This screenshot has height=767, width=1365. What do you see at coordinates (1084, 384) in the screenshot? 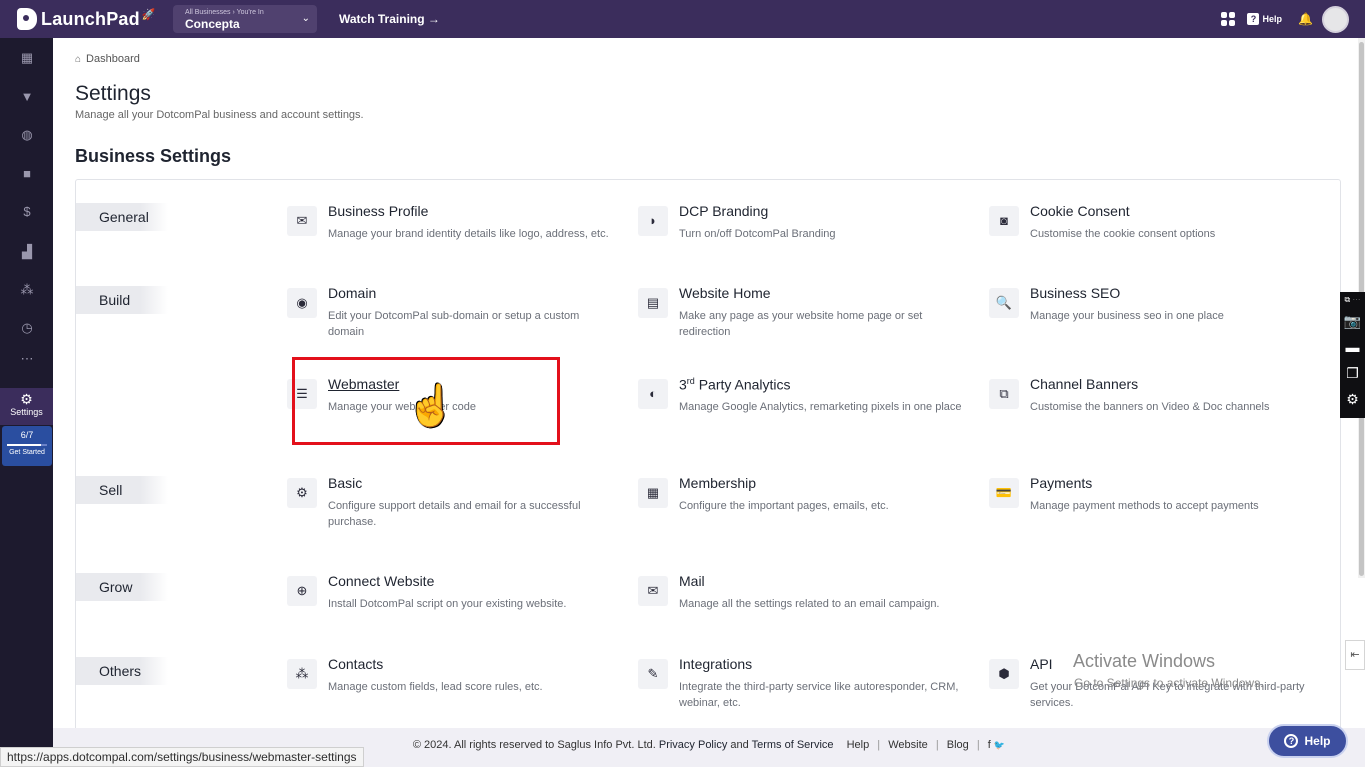
I see `setting-title: Channel Banners` at bounding box center [1084, 384].